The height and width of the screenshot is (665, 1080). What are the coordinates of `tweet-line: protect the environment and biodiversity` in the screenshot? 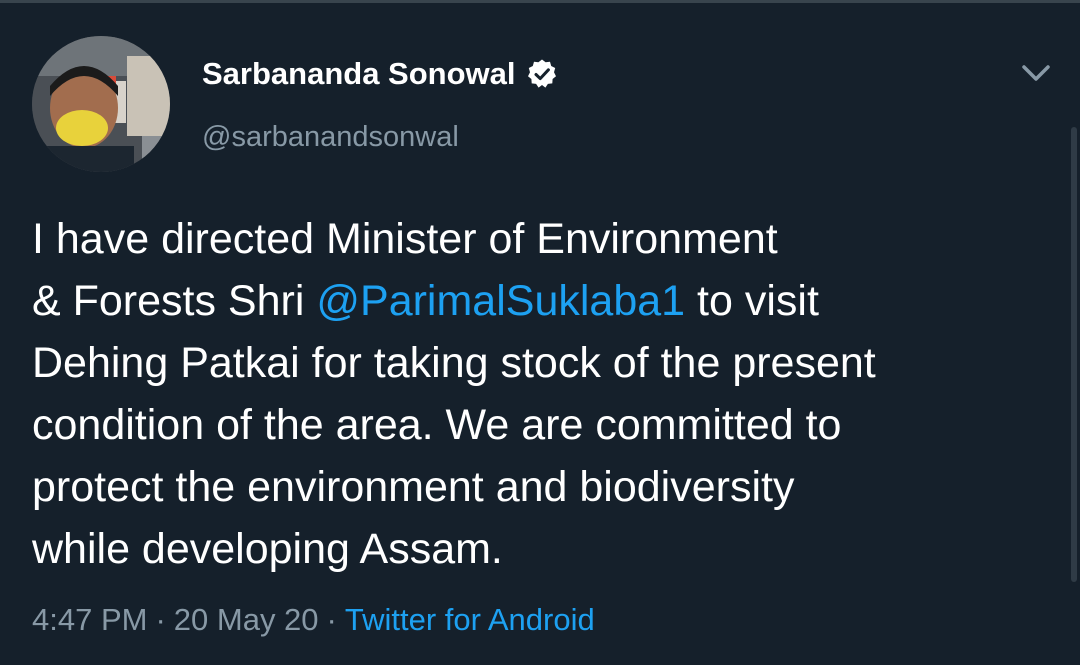 It's located at (413, 487).